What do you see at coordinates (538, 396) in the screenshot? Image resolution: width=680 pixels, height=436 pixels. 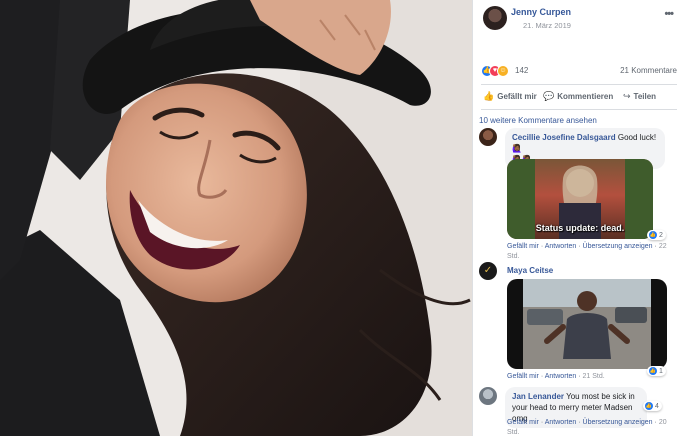 I see `commenter-name: Jan Lenander` at bounding box center [538, 396].